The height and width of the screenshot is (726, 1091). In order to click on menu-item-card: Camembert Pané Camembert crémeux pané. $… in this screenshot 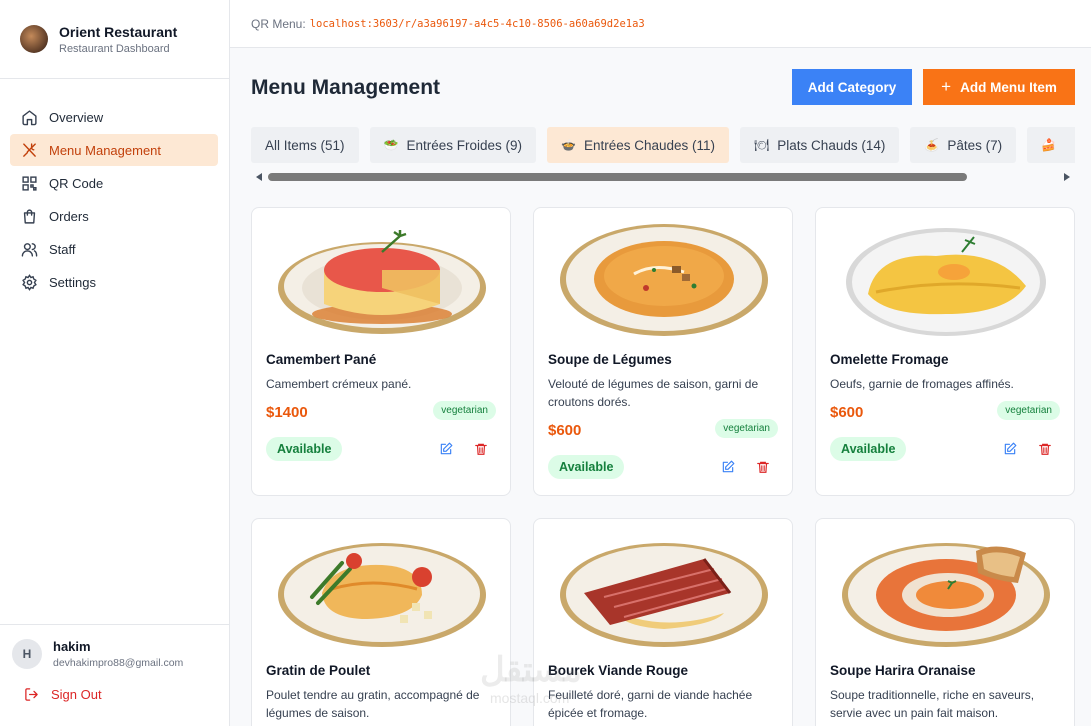, I will do `click(381, 351)`.